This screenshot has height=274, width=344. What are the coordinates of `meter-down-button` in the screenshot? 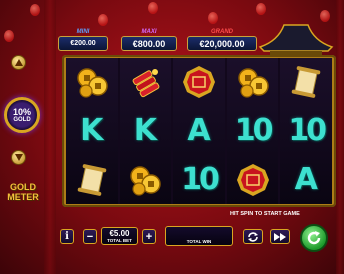 It's located at (18, 157).